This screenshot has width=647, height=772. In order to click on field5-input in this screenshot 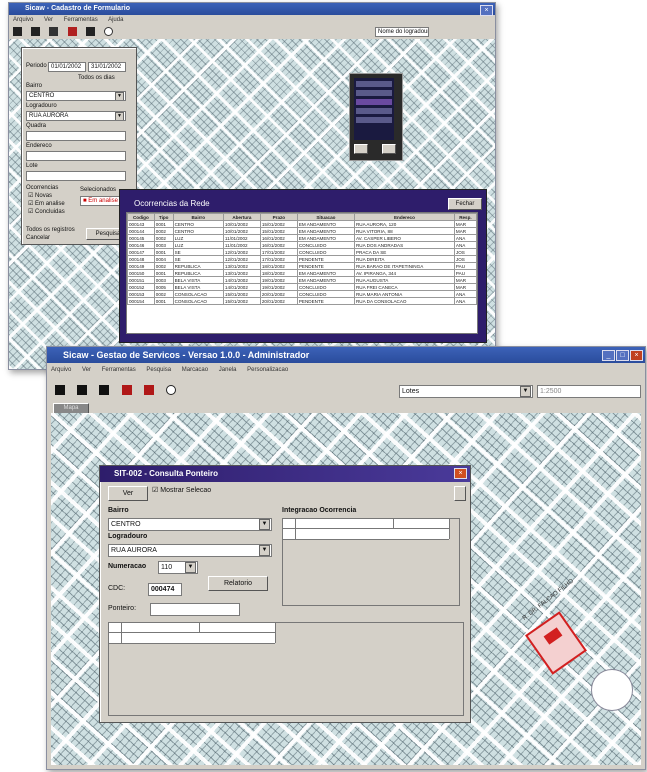, I will do `click(76, 176)`.